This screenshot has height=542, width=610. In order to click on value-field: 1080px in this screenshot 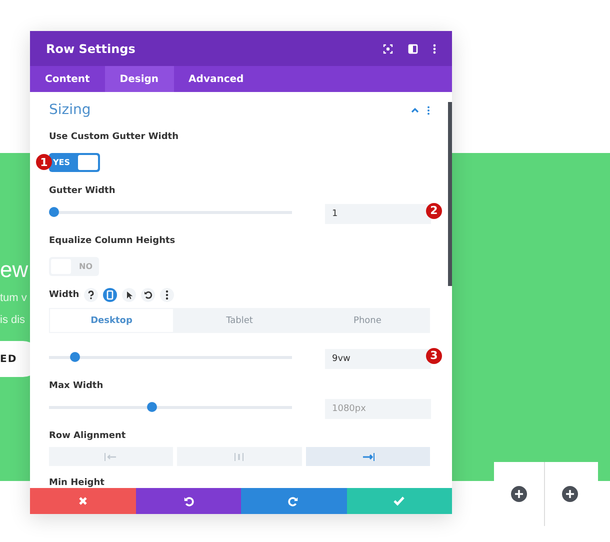, I will do `click(378, 408)`.